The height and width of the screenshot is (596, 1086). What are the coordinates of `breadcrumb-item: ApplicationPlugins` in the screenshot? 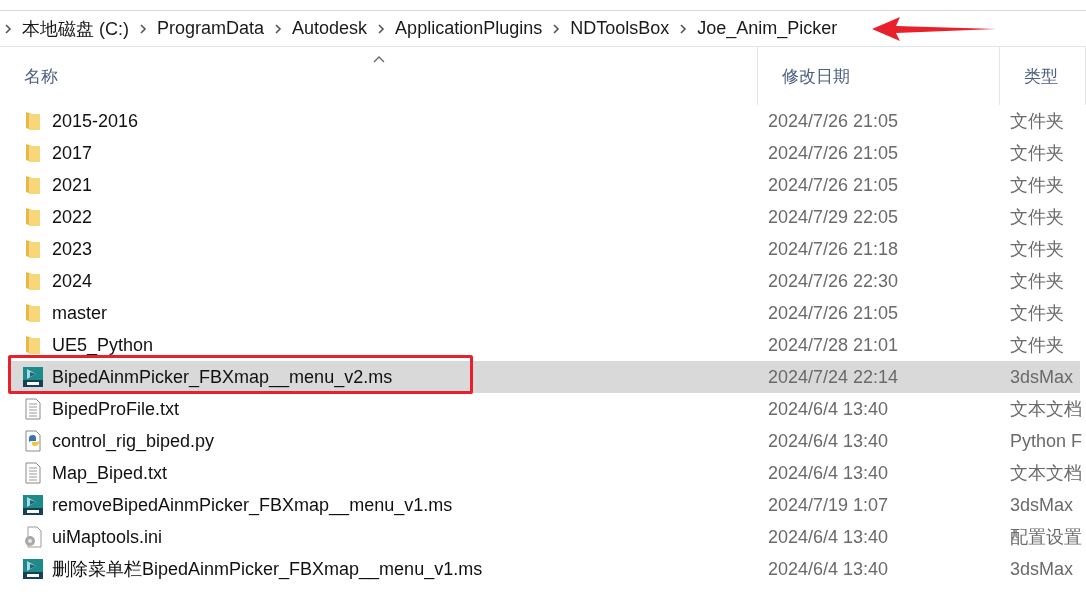 It's located at (469, 28).